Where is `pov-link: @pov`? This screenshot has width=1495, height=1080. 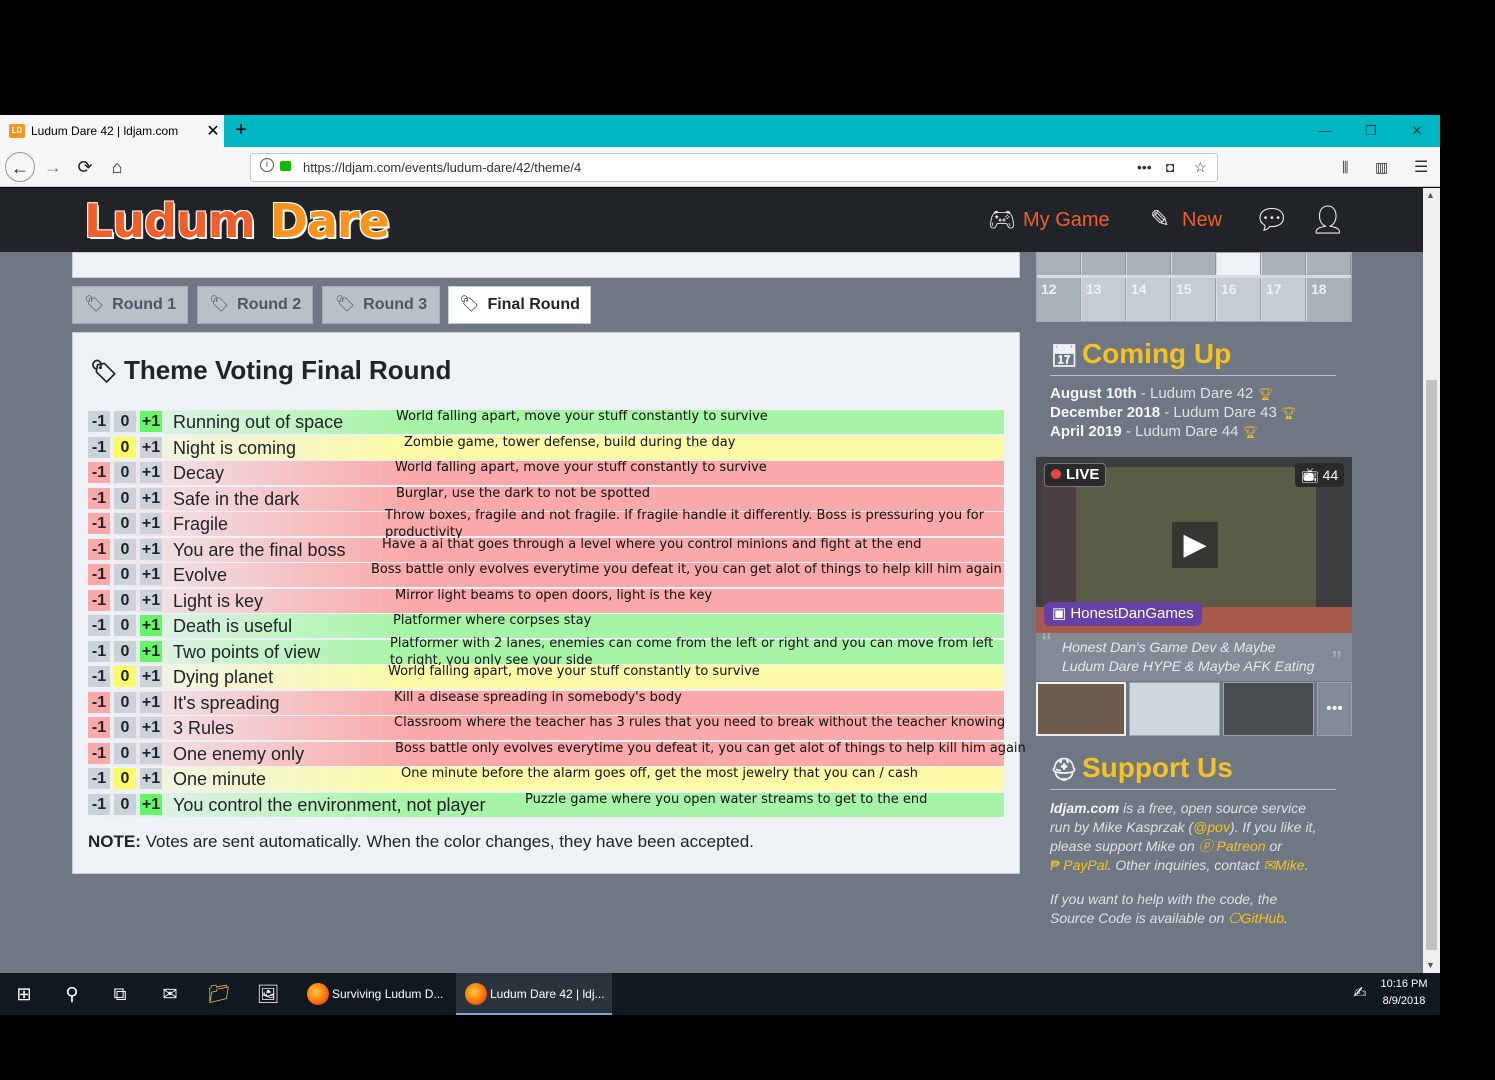 pov-link: @pov is located at coordinates (1211, 827).